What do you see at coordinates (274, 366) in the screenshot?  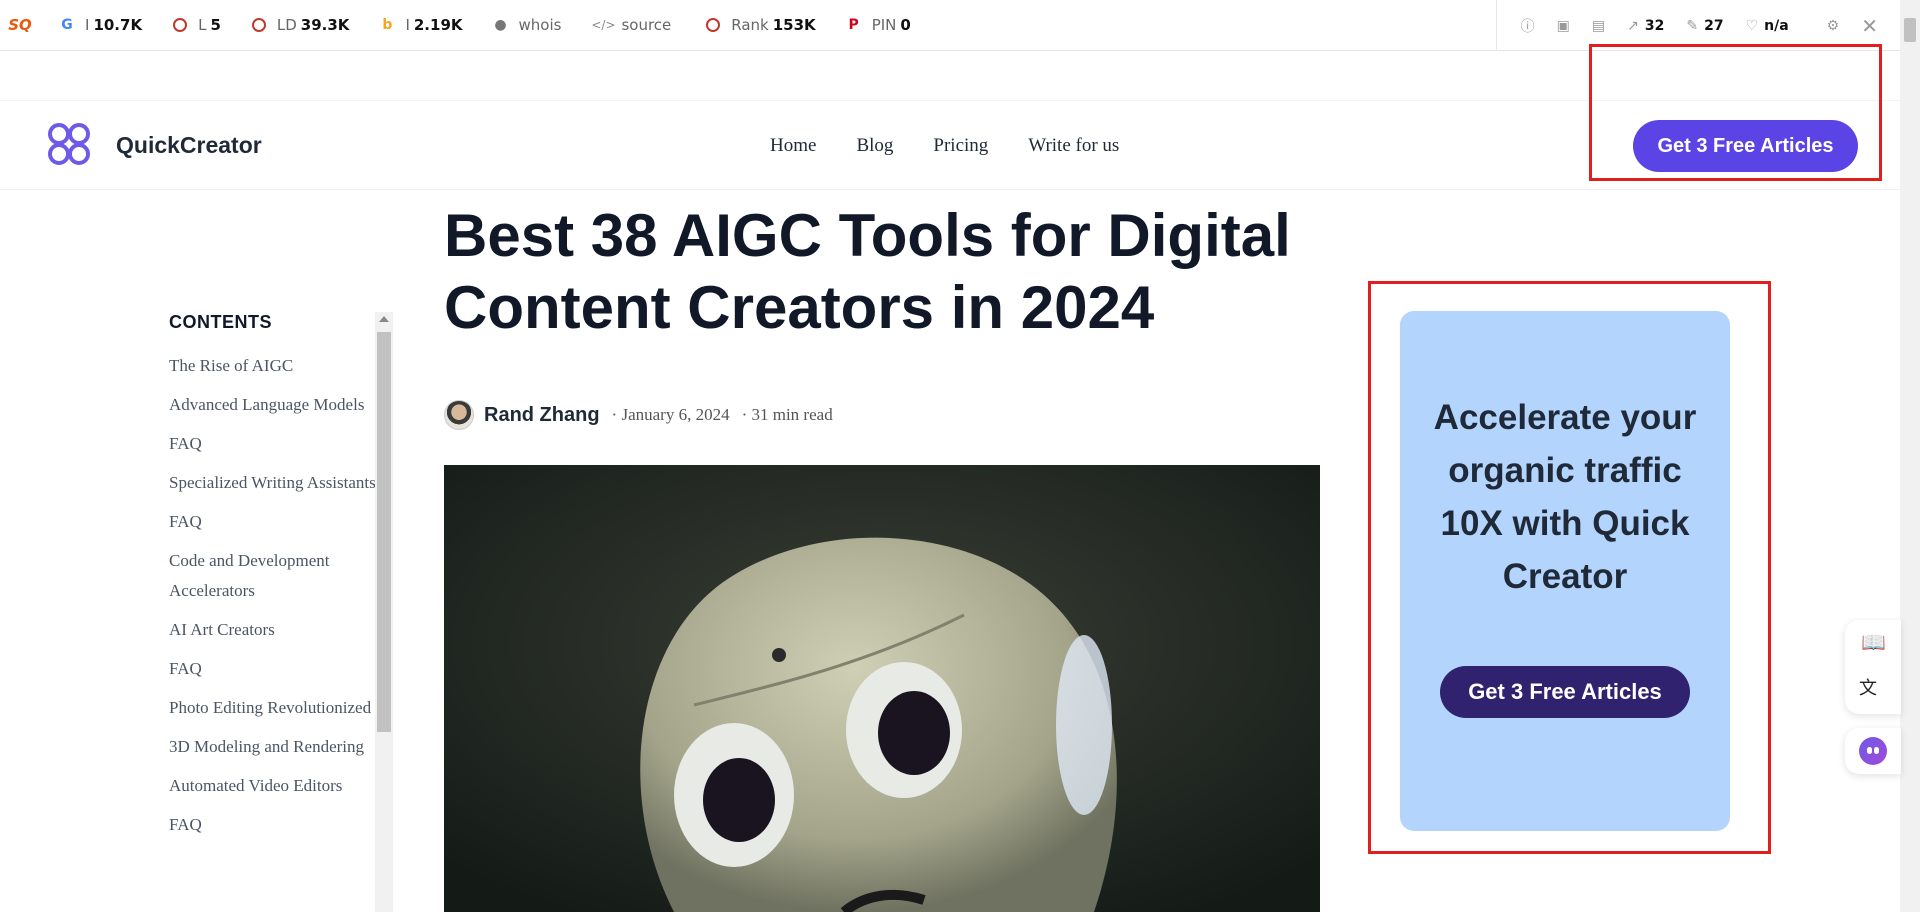 I see `toc-item: The Rise of AIGC` at bounding box center [274, 366].